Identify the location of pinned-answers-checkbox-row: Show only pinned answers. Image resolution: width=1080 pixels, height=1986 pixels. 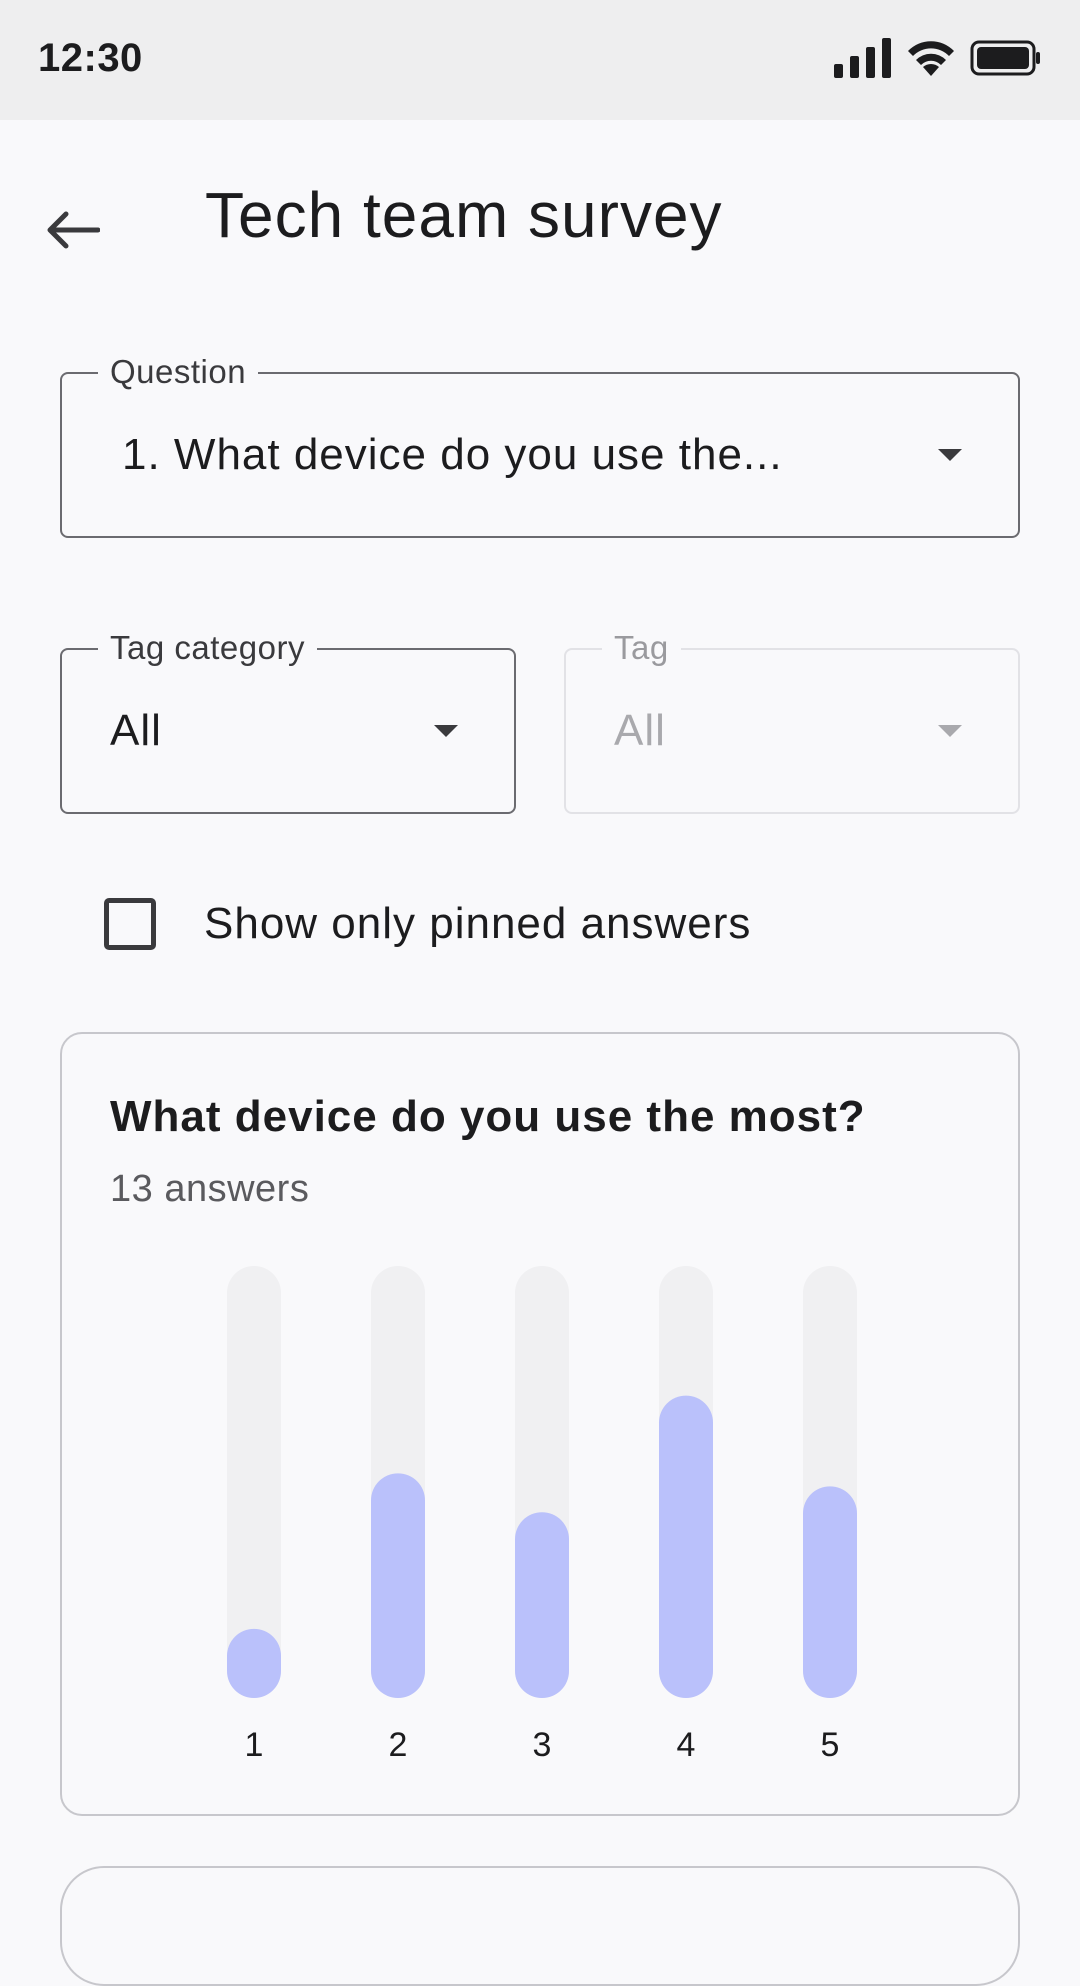
(427, 924).